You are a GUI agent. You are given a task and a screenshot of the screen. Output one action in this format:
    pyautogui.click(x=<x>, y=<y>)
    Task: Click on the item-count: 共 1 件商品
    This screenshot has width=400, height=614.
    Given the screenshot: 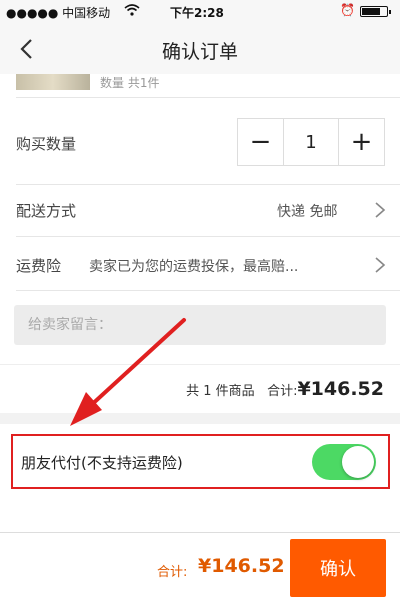 What is the action you would take?
    pyautogui.click(x=220, y=391)
    